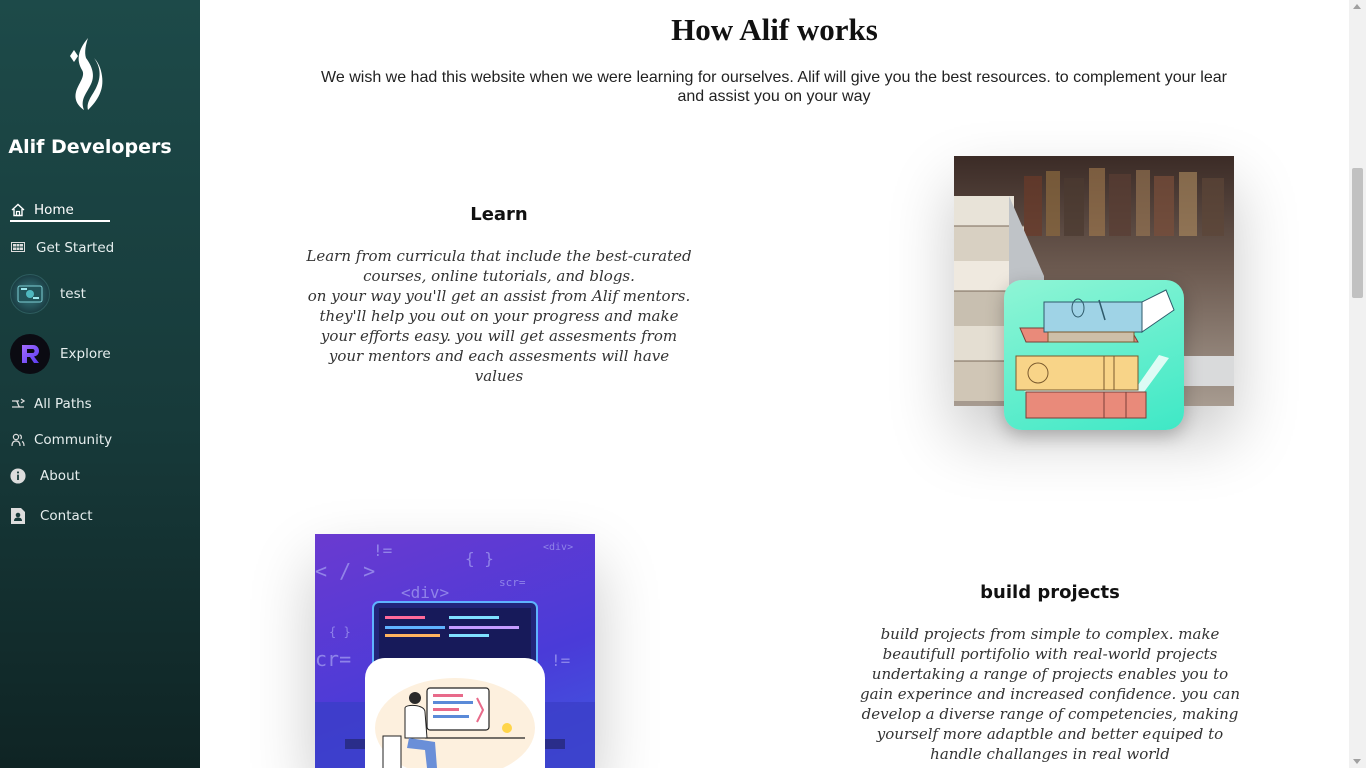  What do you see at coordinates (18, 516) in the screenshot?
I see `contact-icon` at bounding box center [18, 516].